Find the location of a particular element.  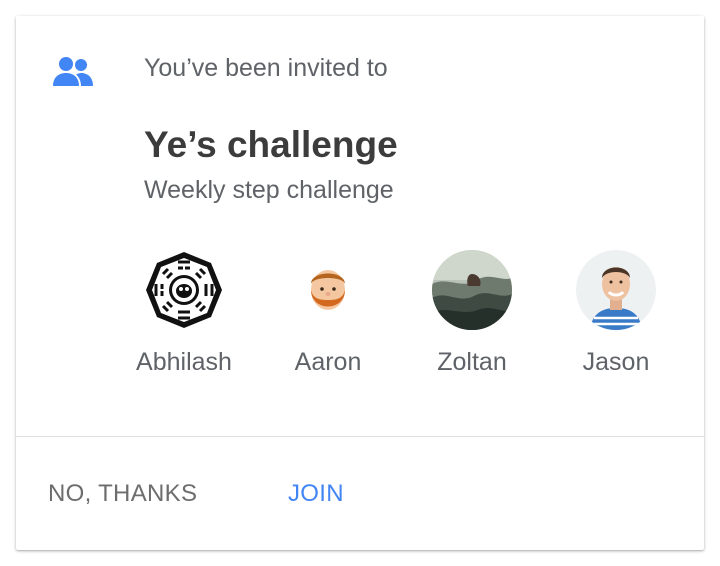

participant-name: Abhilash is located at coordinates (184, 362).